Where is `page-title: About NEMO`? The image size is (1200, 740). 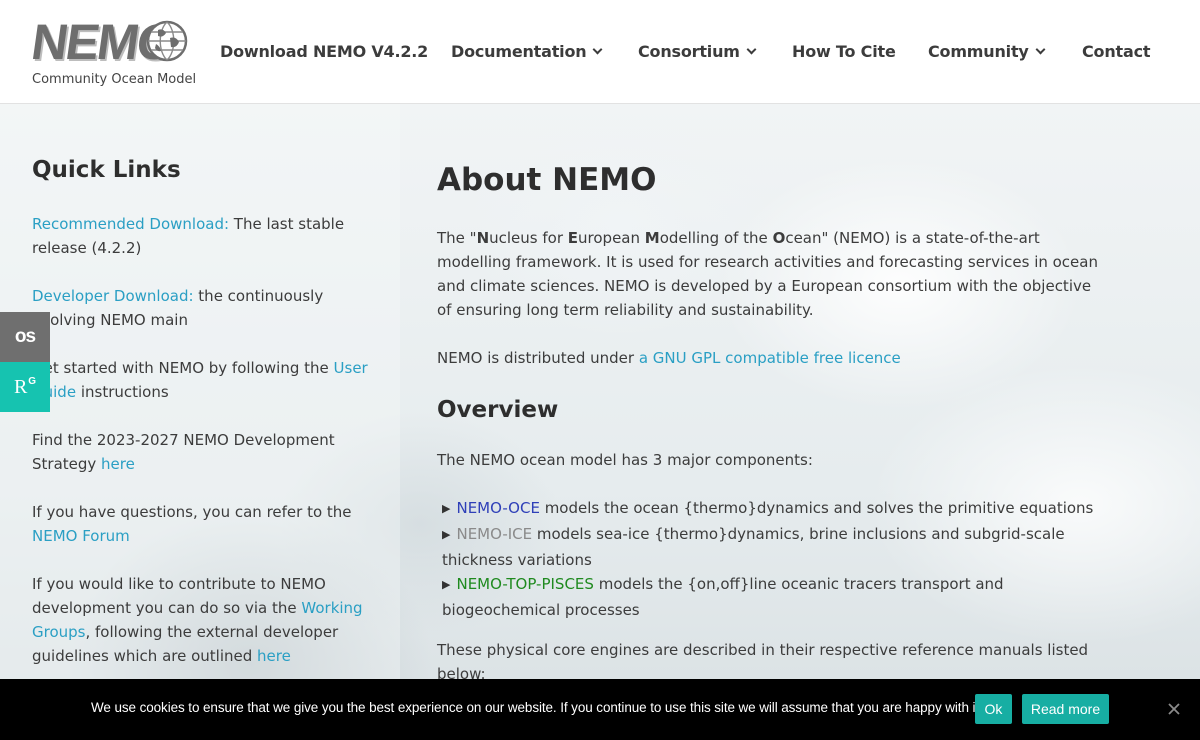 page-title: About NEMO is located at coordinates (547, 180).